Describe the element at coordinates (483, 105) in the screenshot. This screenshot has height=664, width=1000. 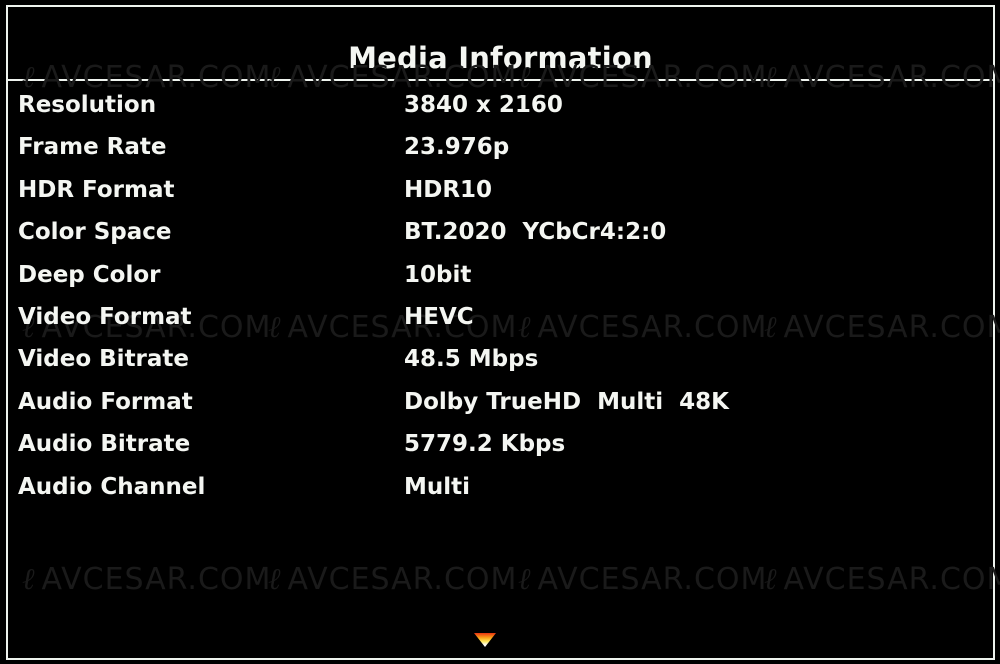
I see `info-value: 3840 x 2160` at that location.